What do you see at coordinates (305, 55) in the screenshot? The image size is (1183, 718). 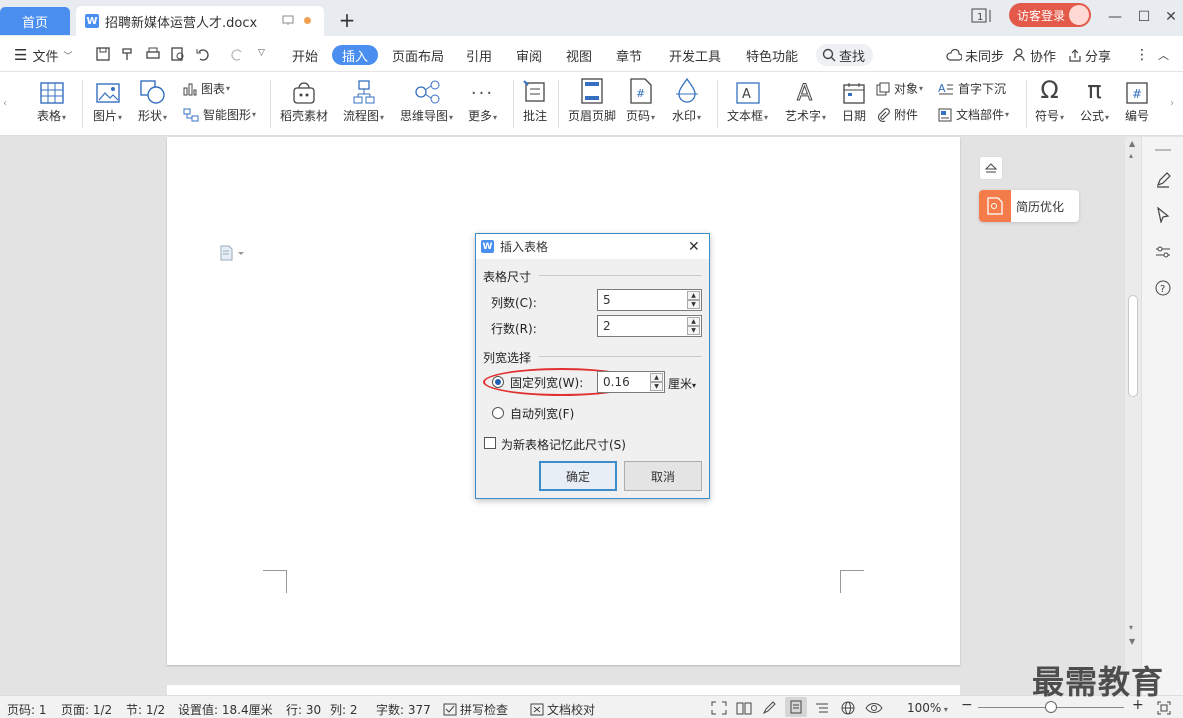 I see `tab-start: 开始` at bounding box center [305, 55].